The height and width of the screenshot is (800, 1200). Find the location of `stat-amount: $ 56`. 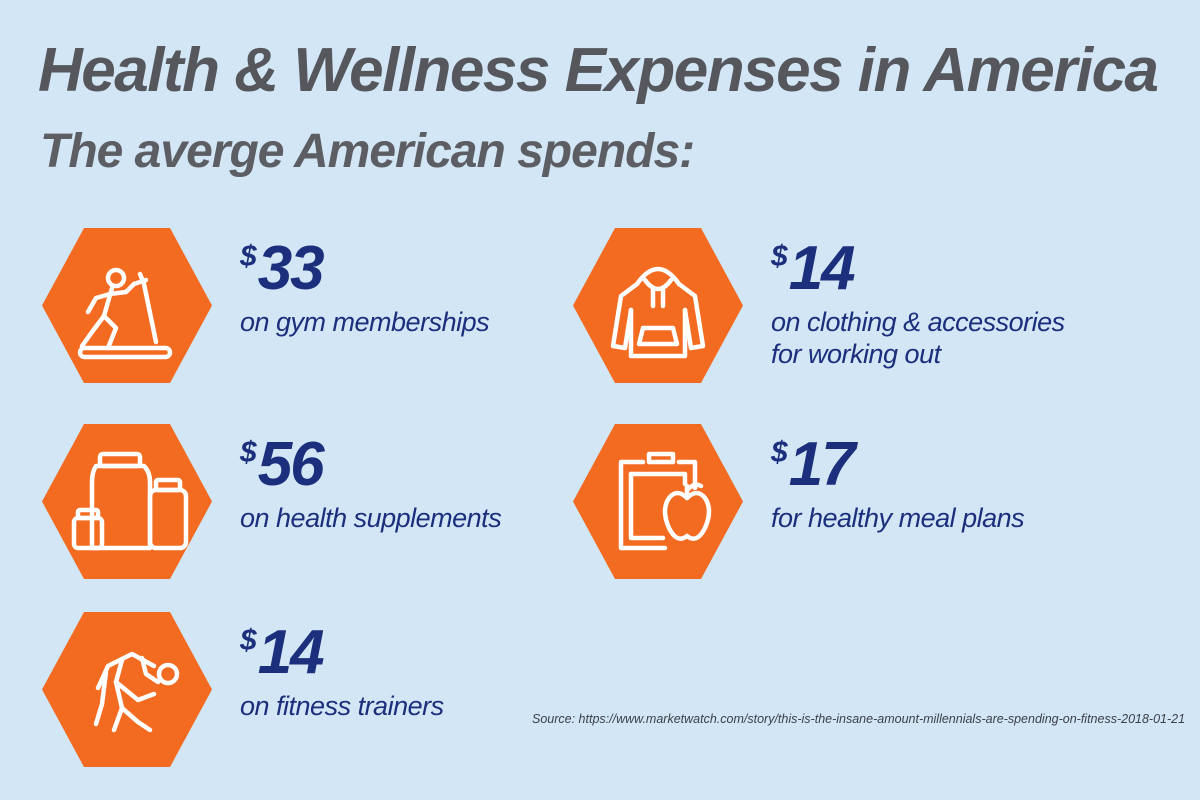

stat-amount: $ 56 is located at coordinates (405, 465).